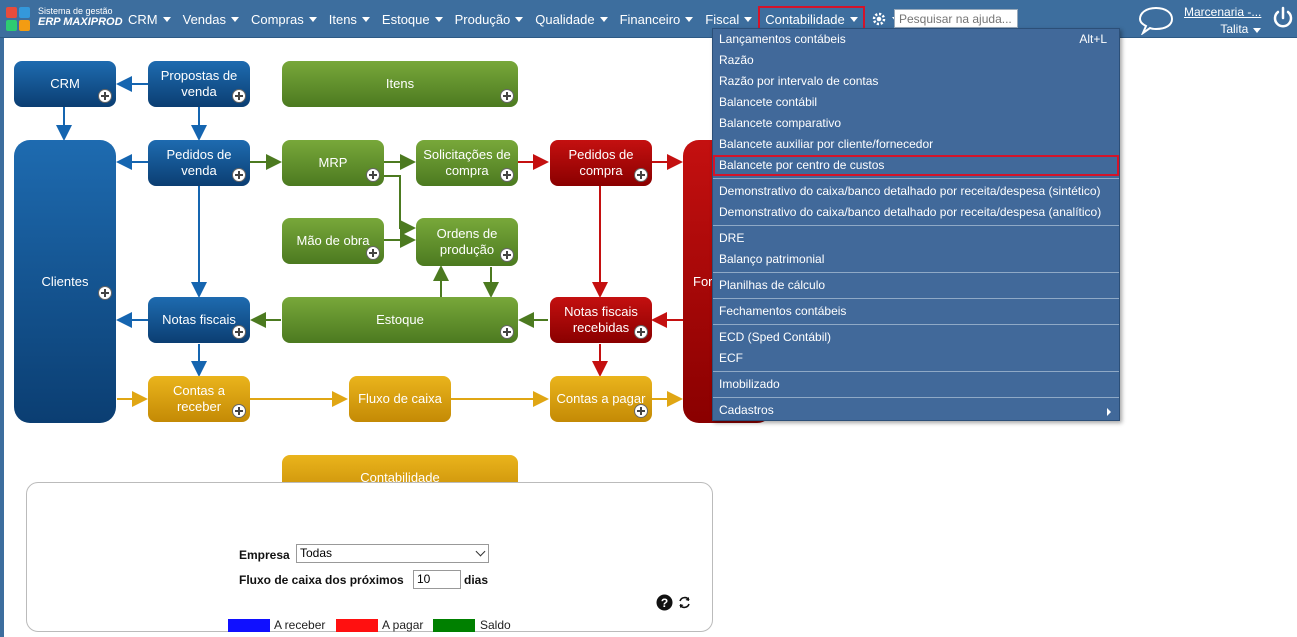 The width and height of the screenshot is (1297, 637). I want to click on help-circle-icon: ?, so click(664, 602).